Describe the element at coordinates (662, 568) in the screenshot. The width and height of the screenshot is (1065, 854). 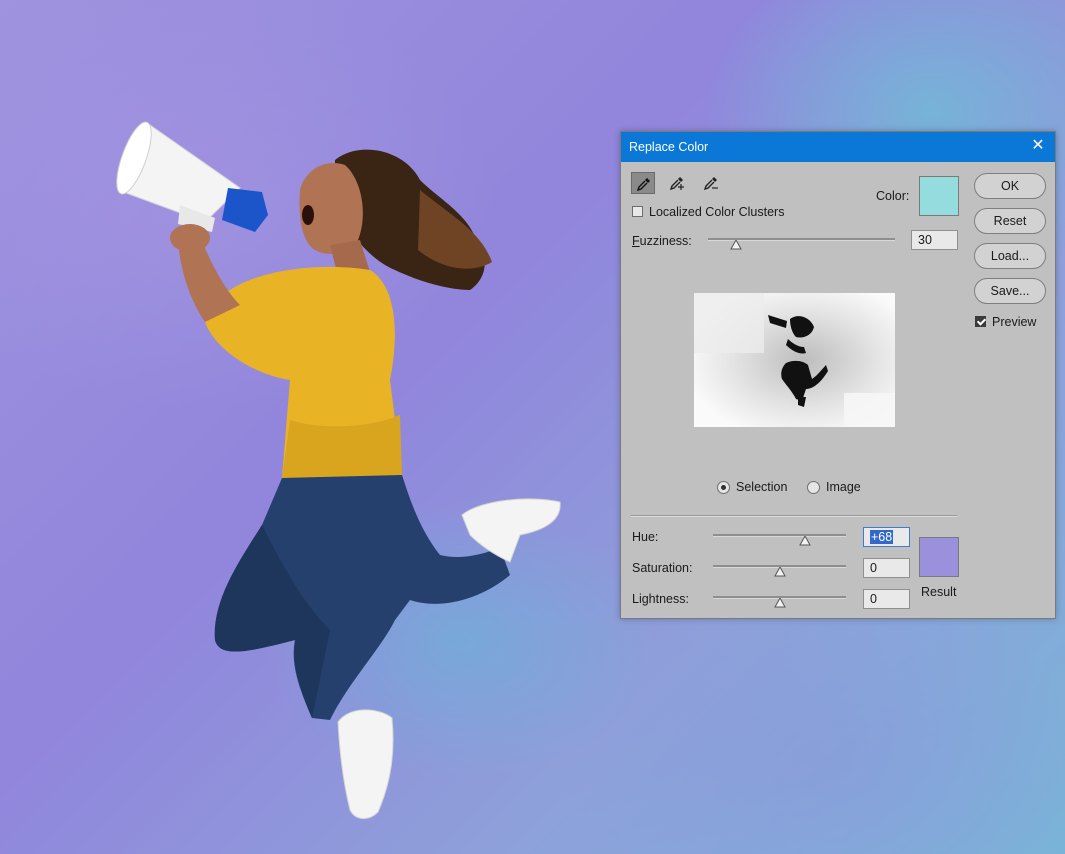
I see `saturation-label: Saturation:` at that location.